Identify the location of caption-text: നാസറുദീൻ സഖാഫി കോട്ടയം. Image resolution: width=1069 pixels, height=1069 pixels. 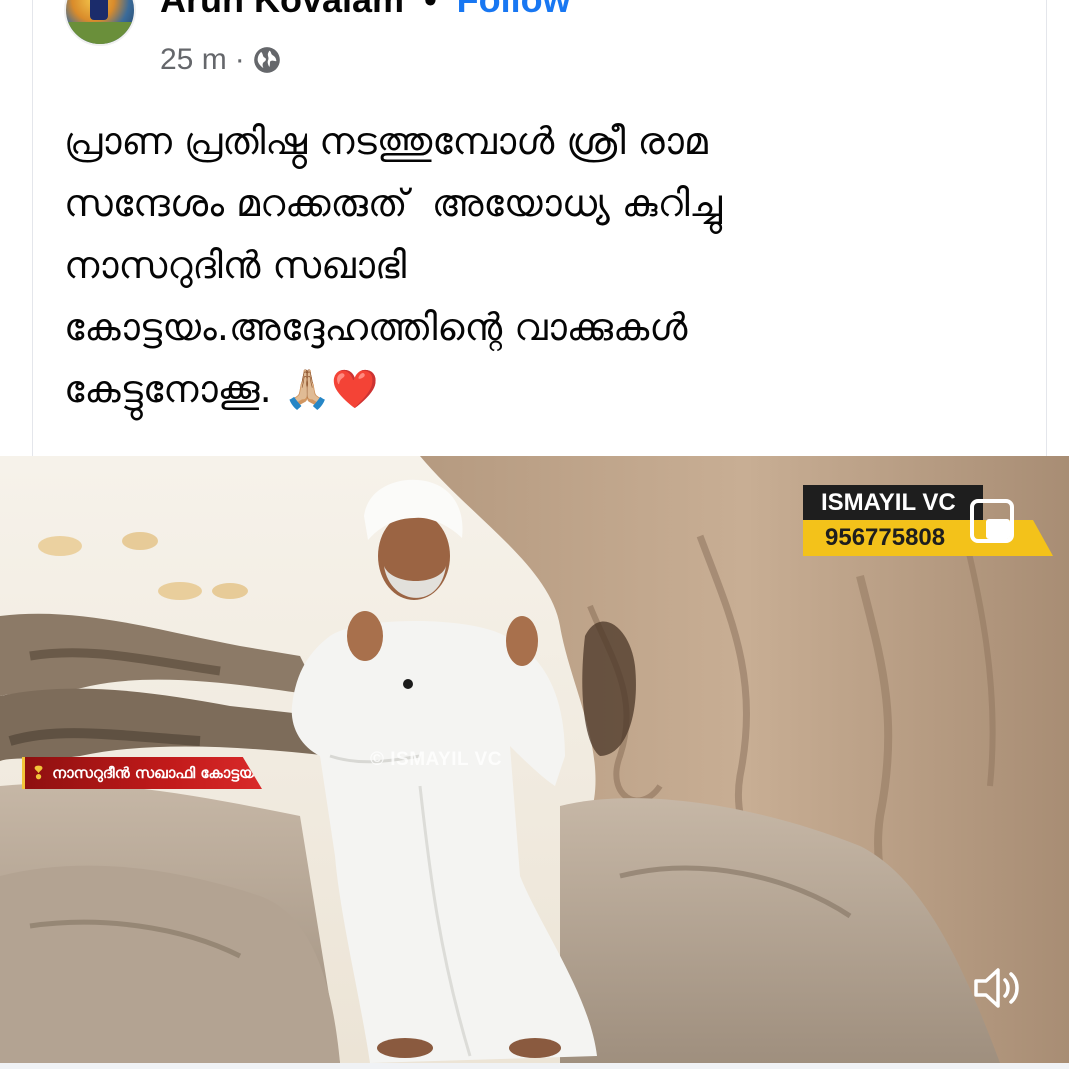
(156, 773).